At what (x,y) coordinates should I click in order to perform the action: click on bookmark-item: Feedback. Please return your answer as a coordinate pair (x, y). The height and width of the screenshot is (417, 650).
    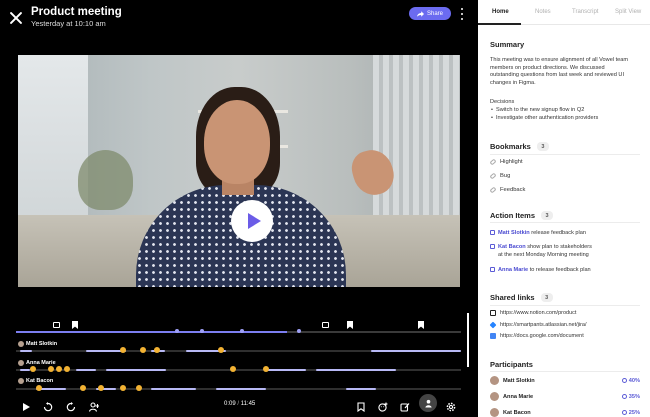
    Looking at the image, I should click on (507, 190).